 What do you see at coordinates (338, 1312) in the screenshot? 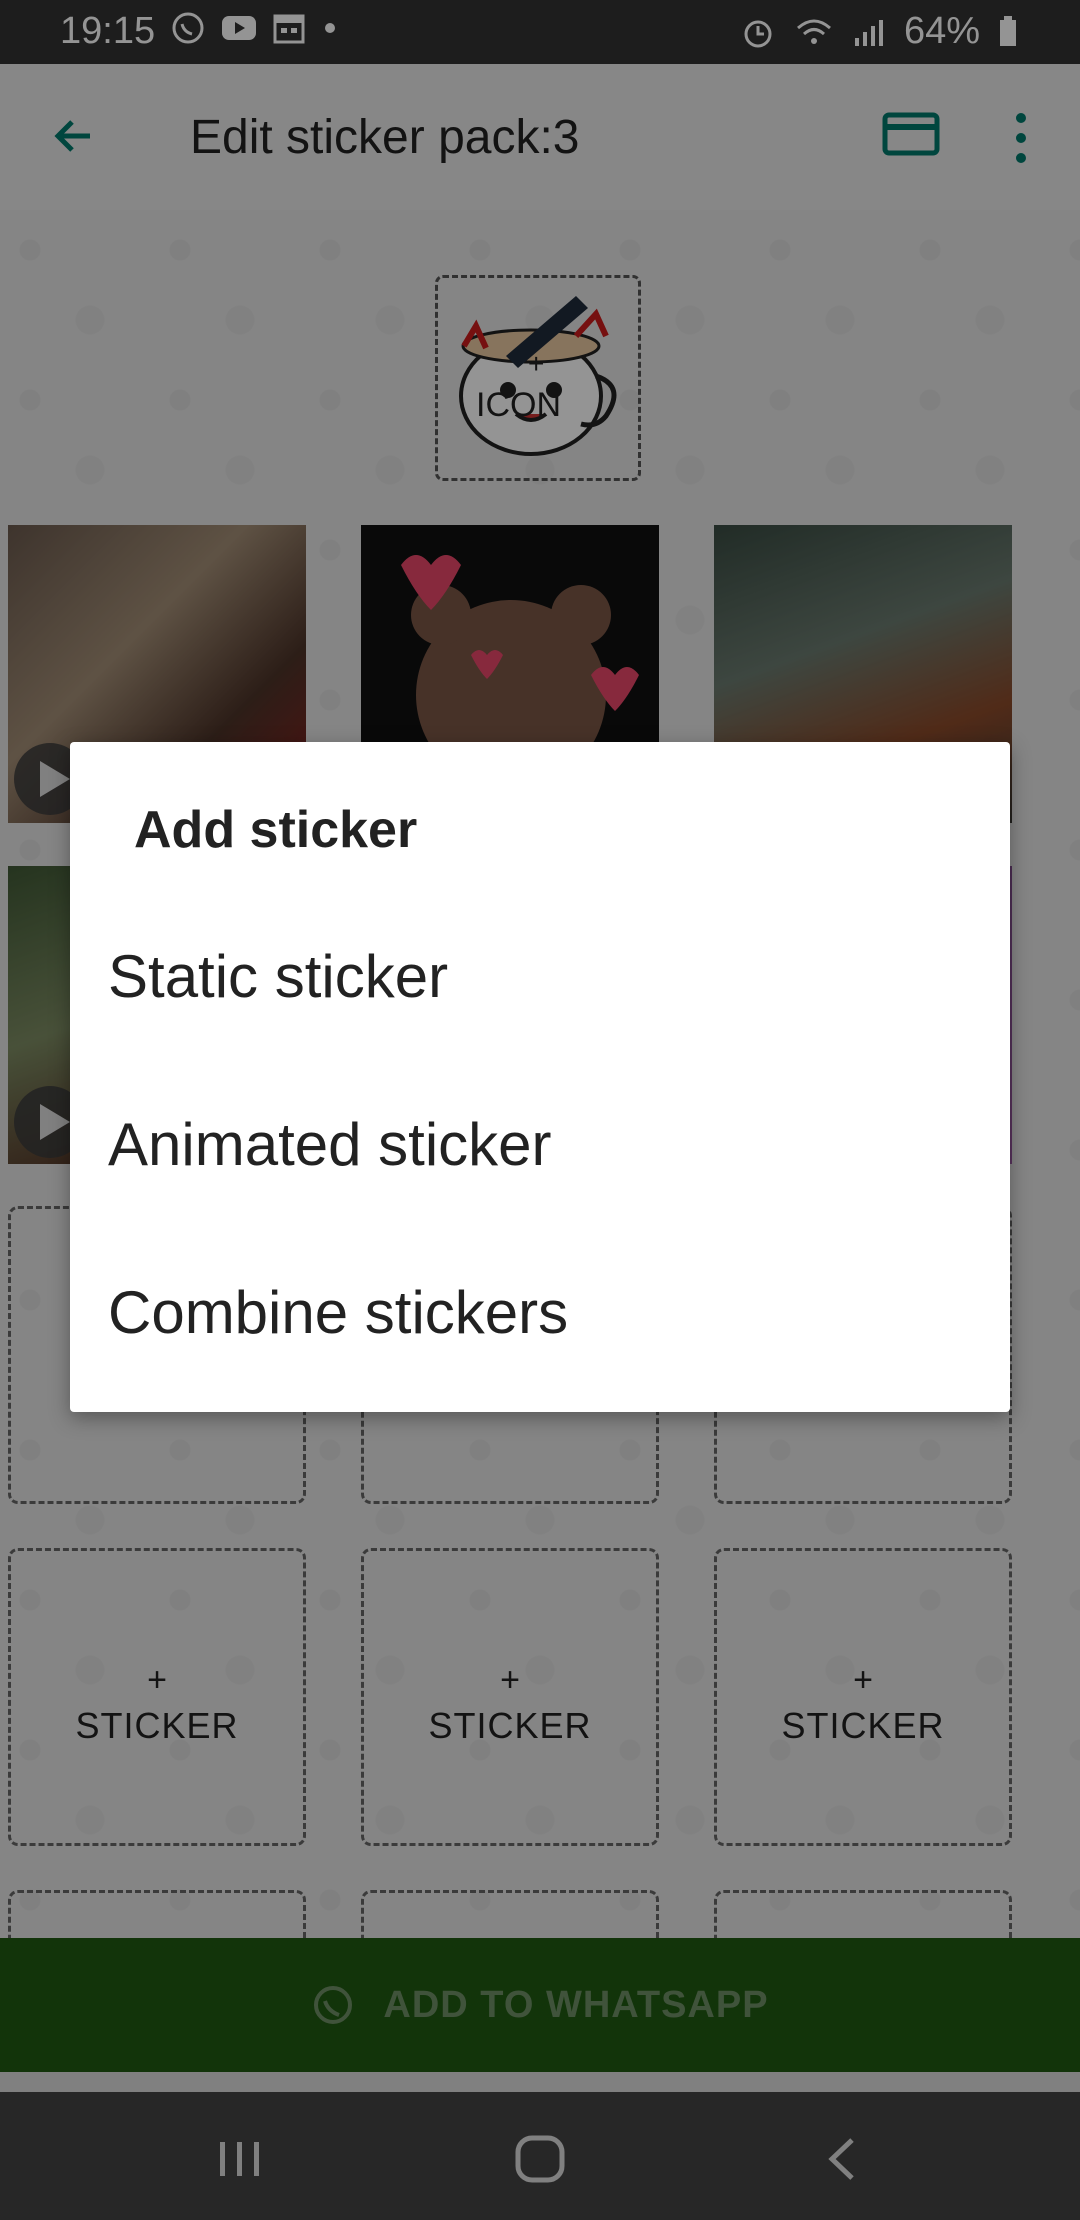
I see `combine-stickers-option: Combine stickers` at bounding box center [338, 1312].